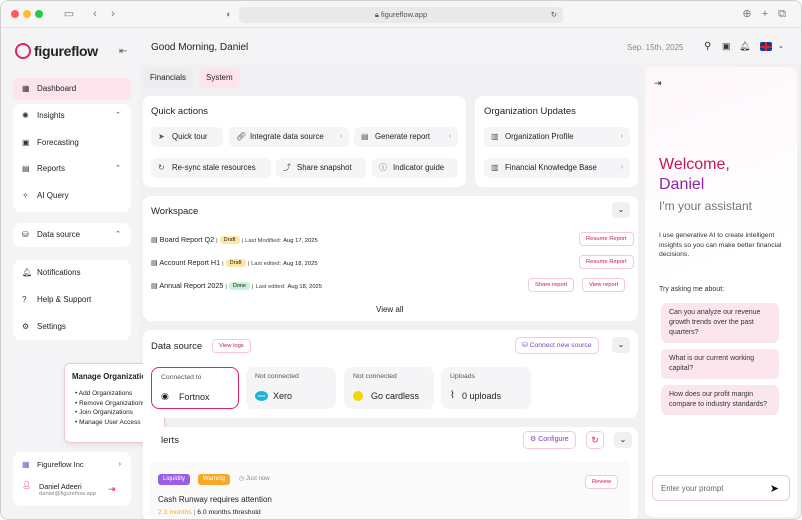 This screenshot has width=802, height=520. What do you see at coordinates (549, 440) in the screenshot?
I see `configure-button: ⚙ Configure` at bounding box center [549, 440].